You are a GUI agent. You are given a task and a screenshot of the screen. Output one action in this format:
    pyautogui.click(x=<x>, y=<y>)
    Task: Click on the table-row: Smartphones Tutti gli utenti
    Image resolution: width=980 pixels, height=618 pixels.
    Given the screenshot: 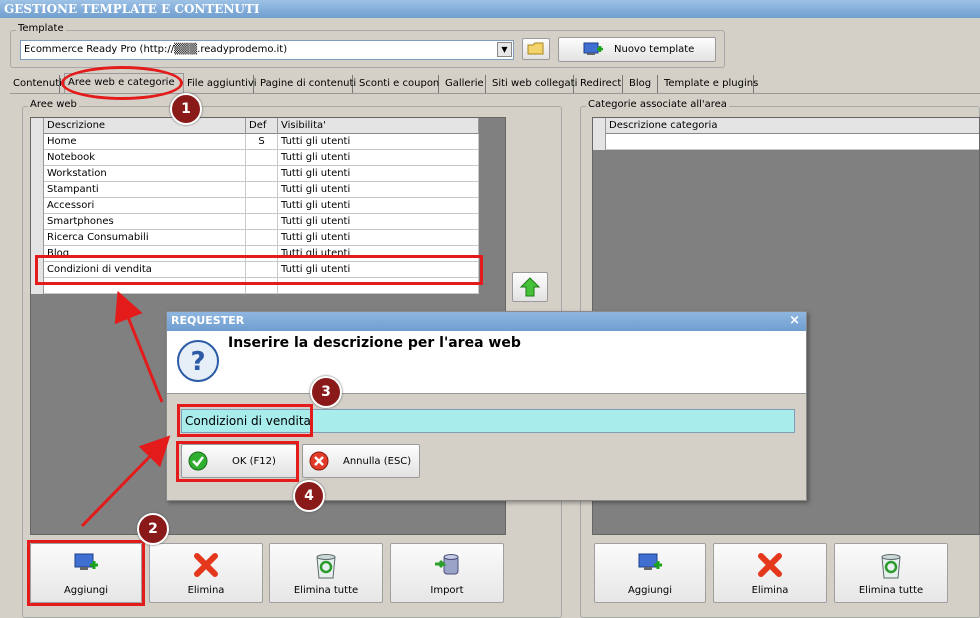 What is the action you would take?
    pyautogui.click(x=255, y=222)
    